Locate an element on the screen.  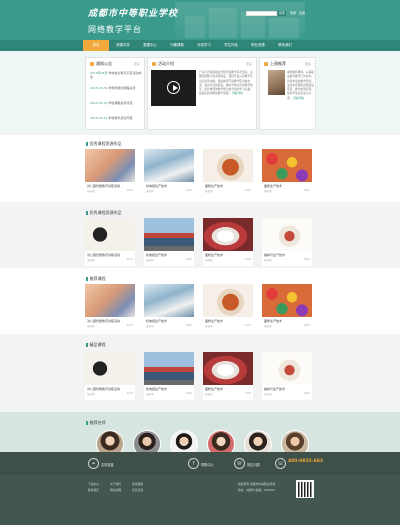
footer-link: 下载中心 is located at coordinates (93, 484).